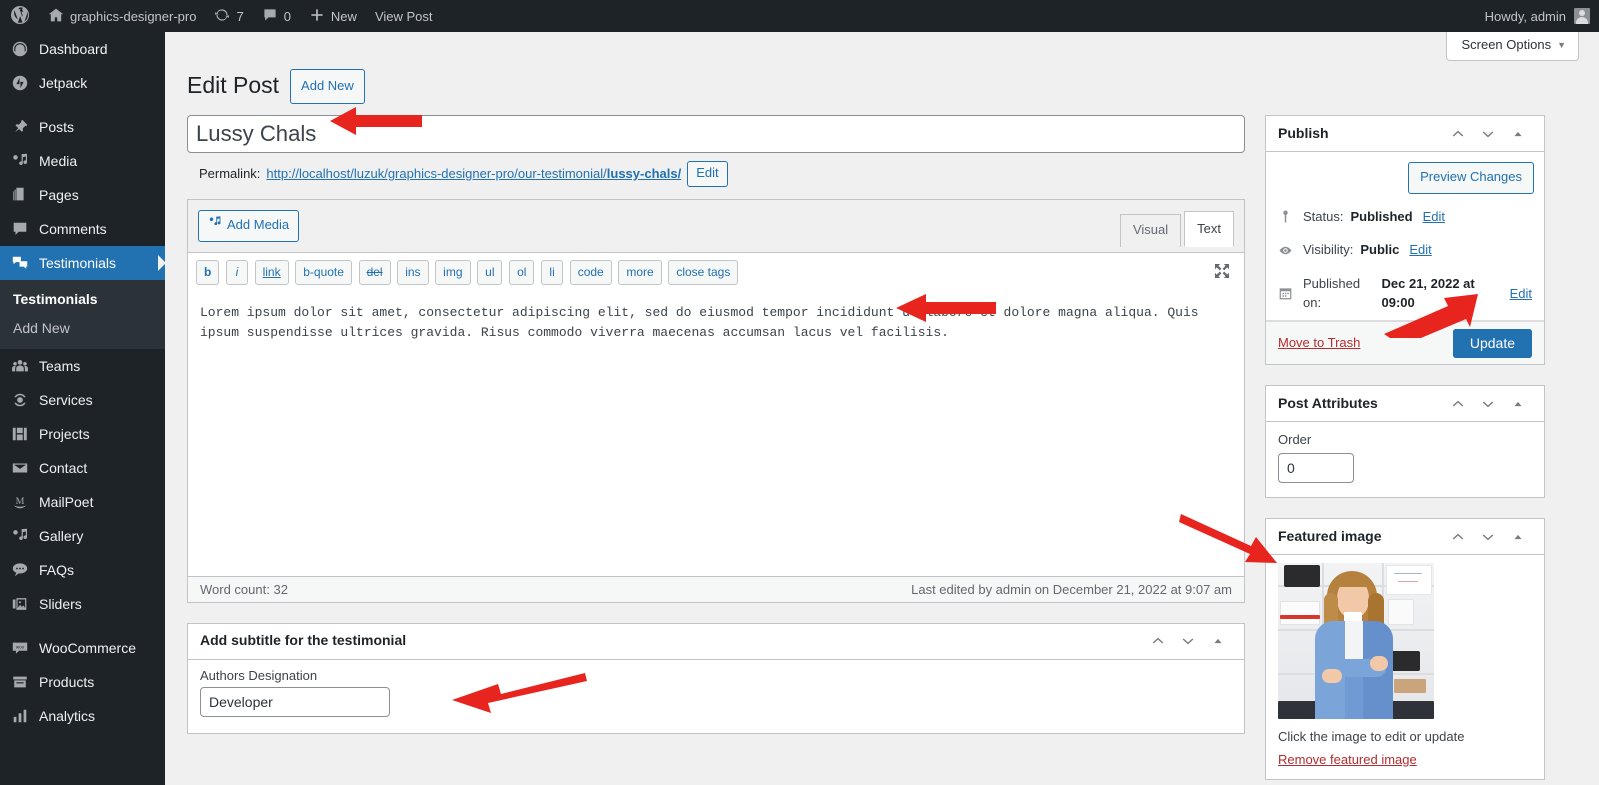 This screenshot has width=1599, height=785. I want to click on wordpress-logo-menu, so click(19, 16).